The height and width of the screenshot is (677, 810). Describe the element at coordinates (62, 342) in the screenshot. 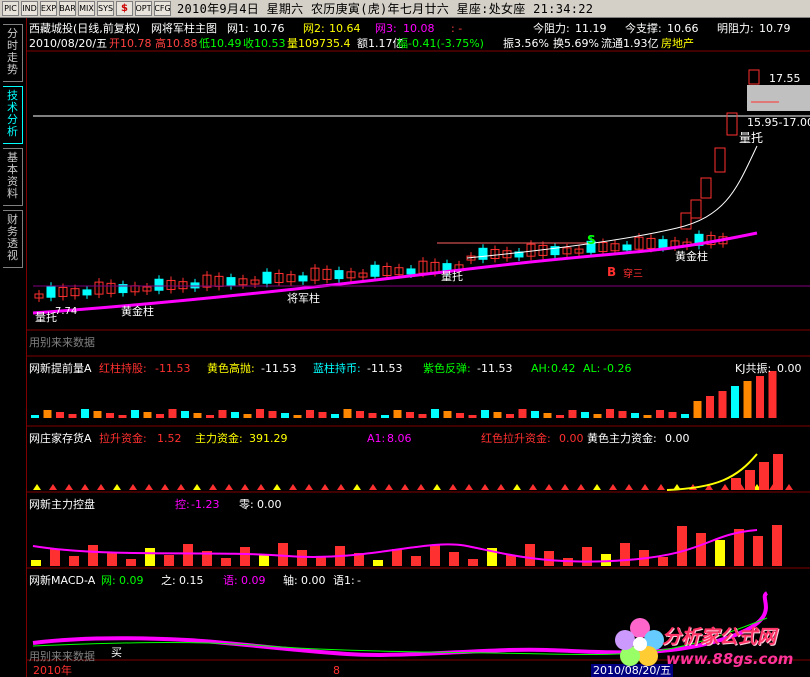

I see `main-footer-label: 用别来来数据` at that location.